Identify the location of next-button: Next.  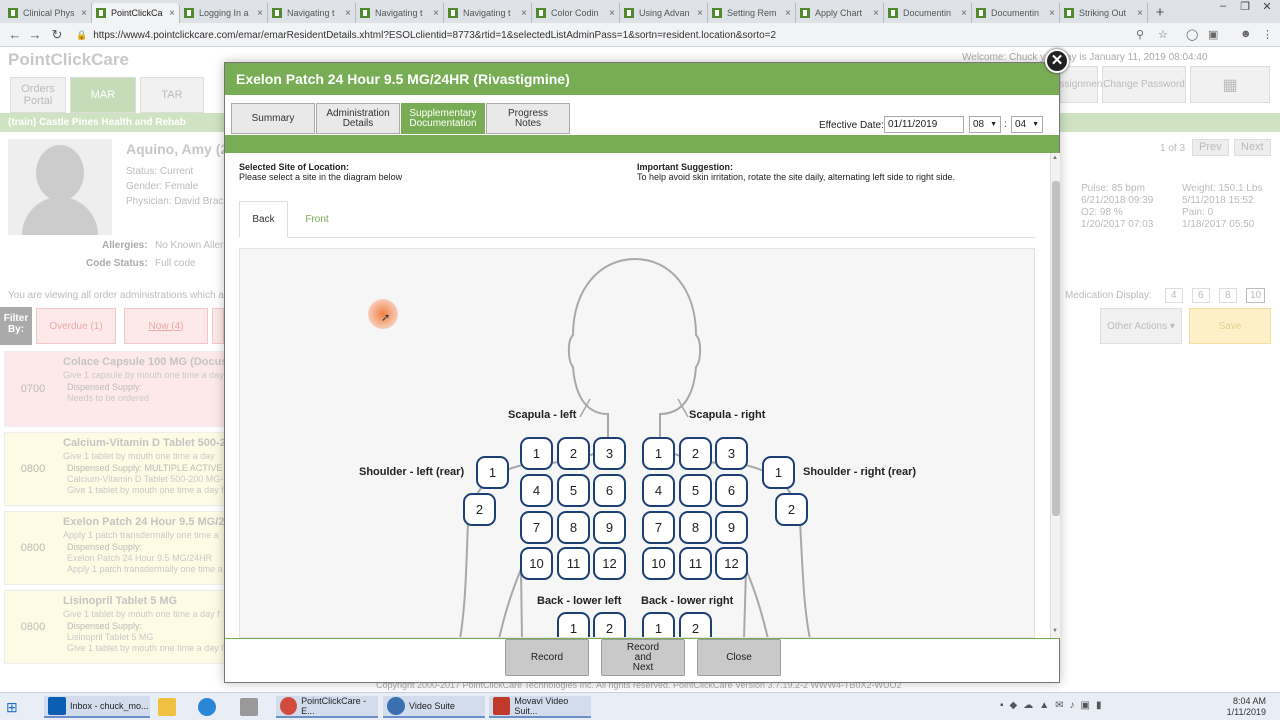
(1252, 147).